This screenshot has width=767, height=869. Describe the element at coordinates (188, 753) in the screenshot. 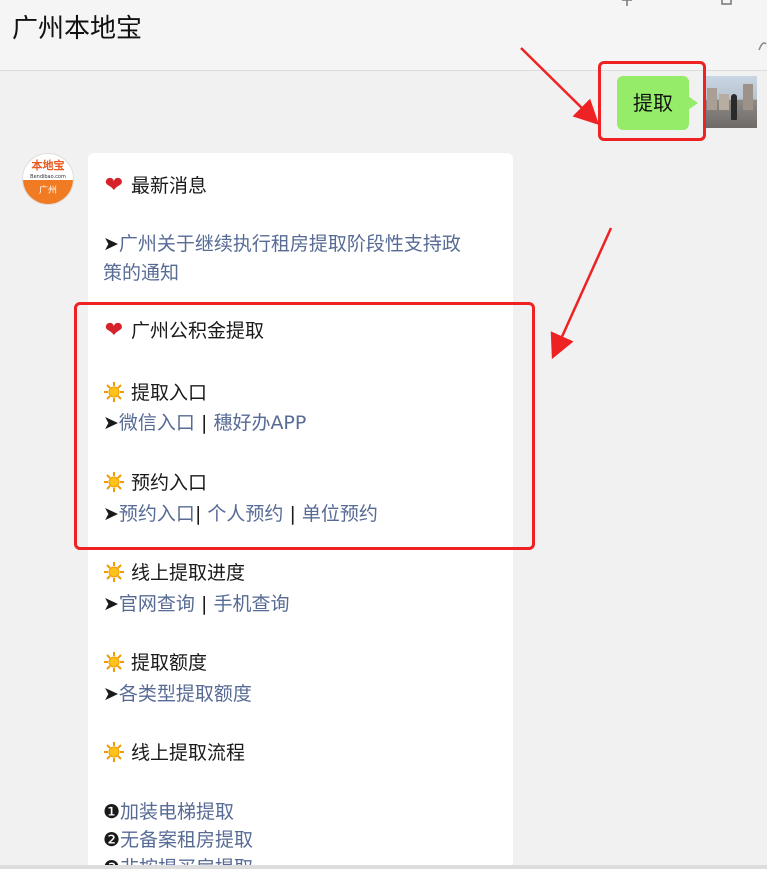

I see `process-title: 线上提取流程` at that location.